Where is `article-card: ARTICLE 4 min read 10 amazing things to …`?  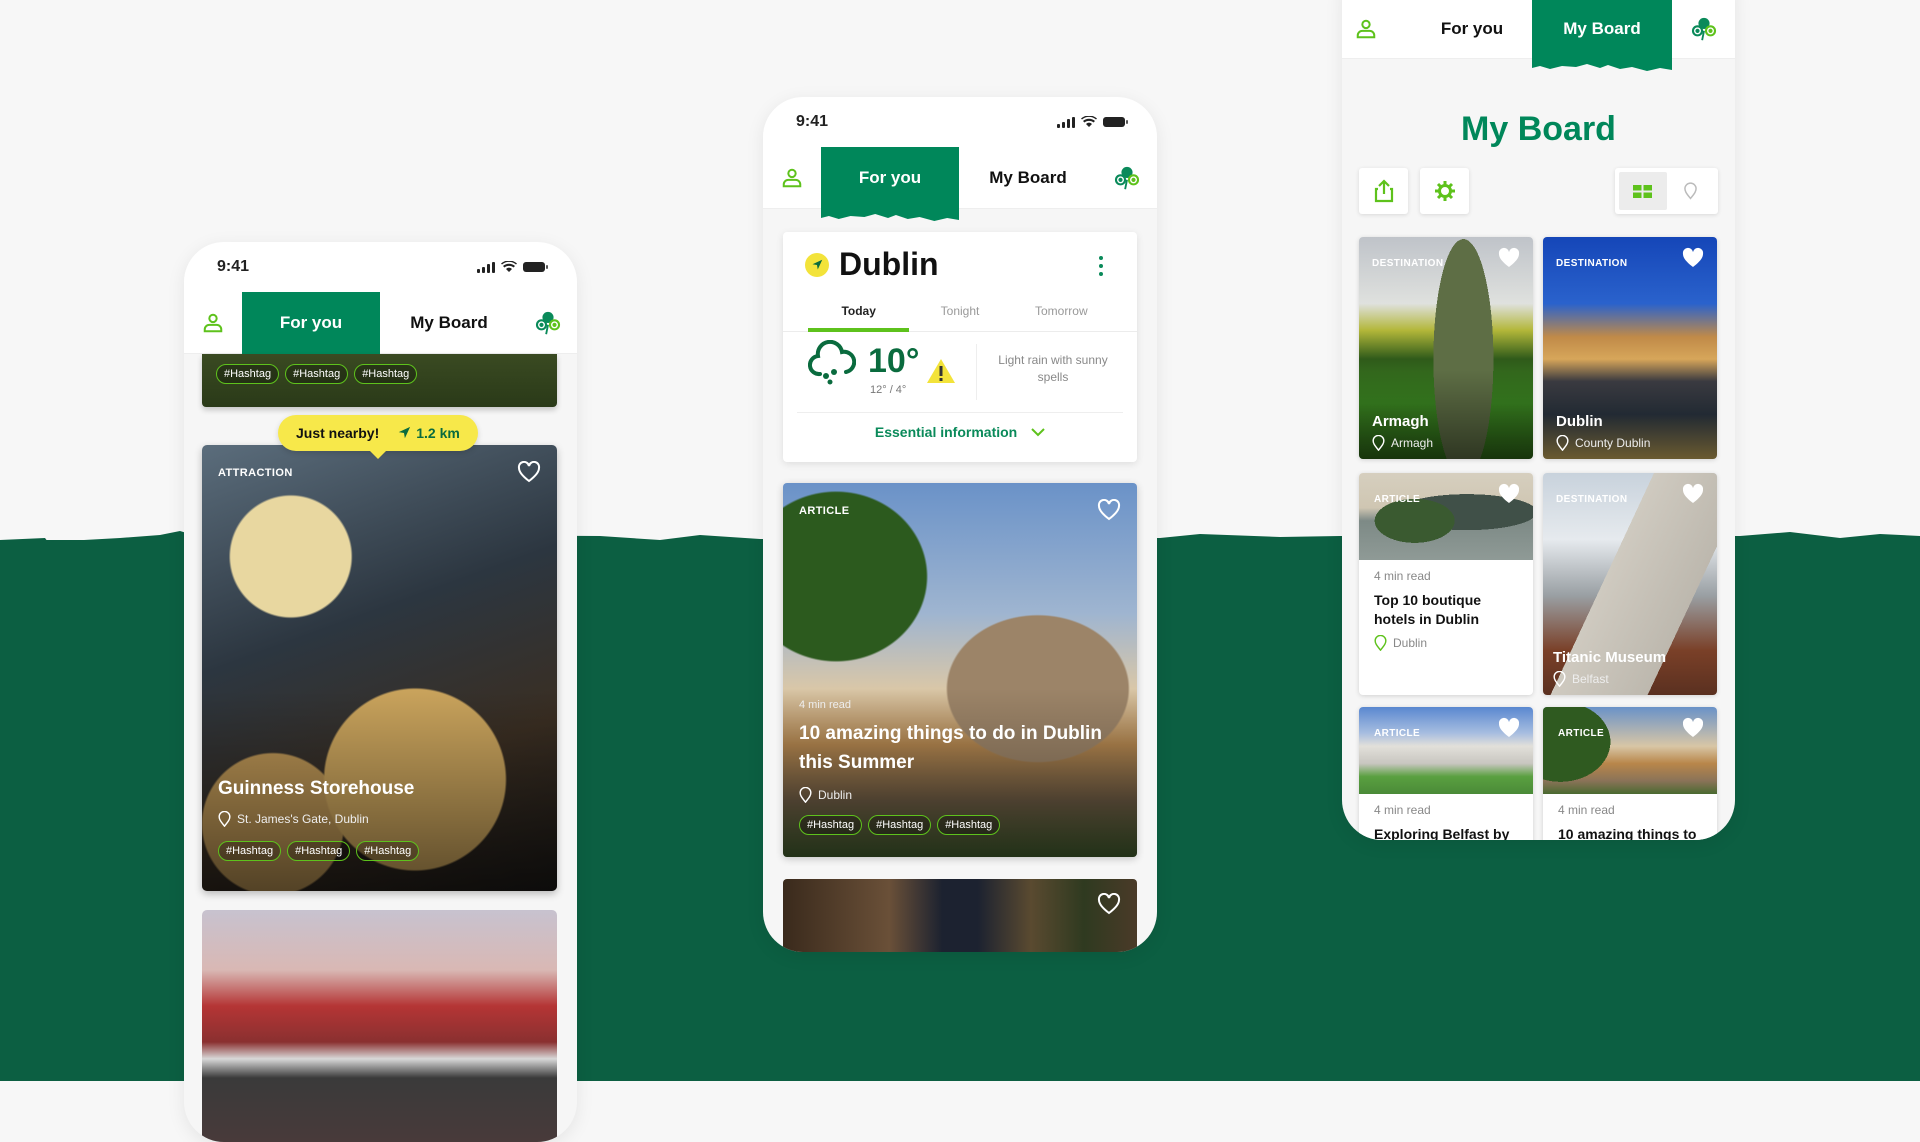
article-card: ARTICLE 4 min read 10 amazing things to … is located at coordinates (960, 670).